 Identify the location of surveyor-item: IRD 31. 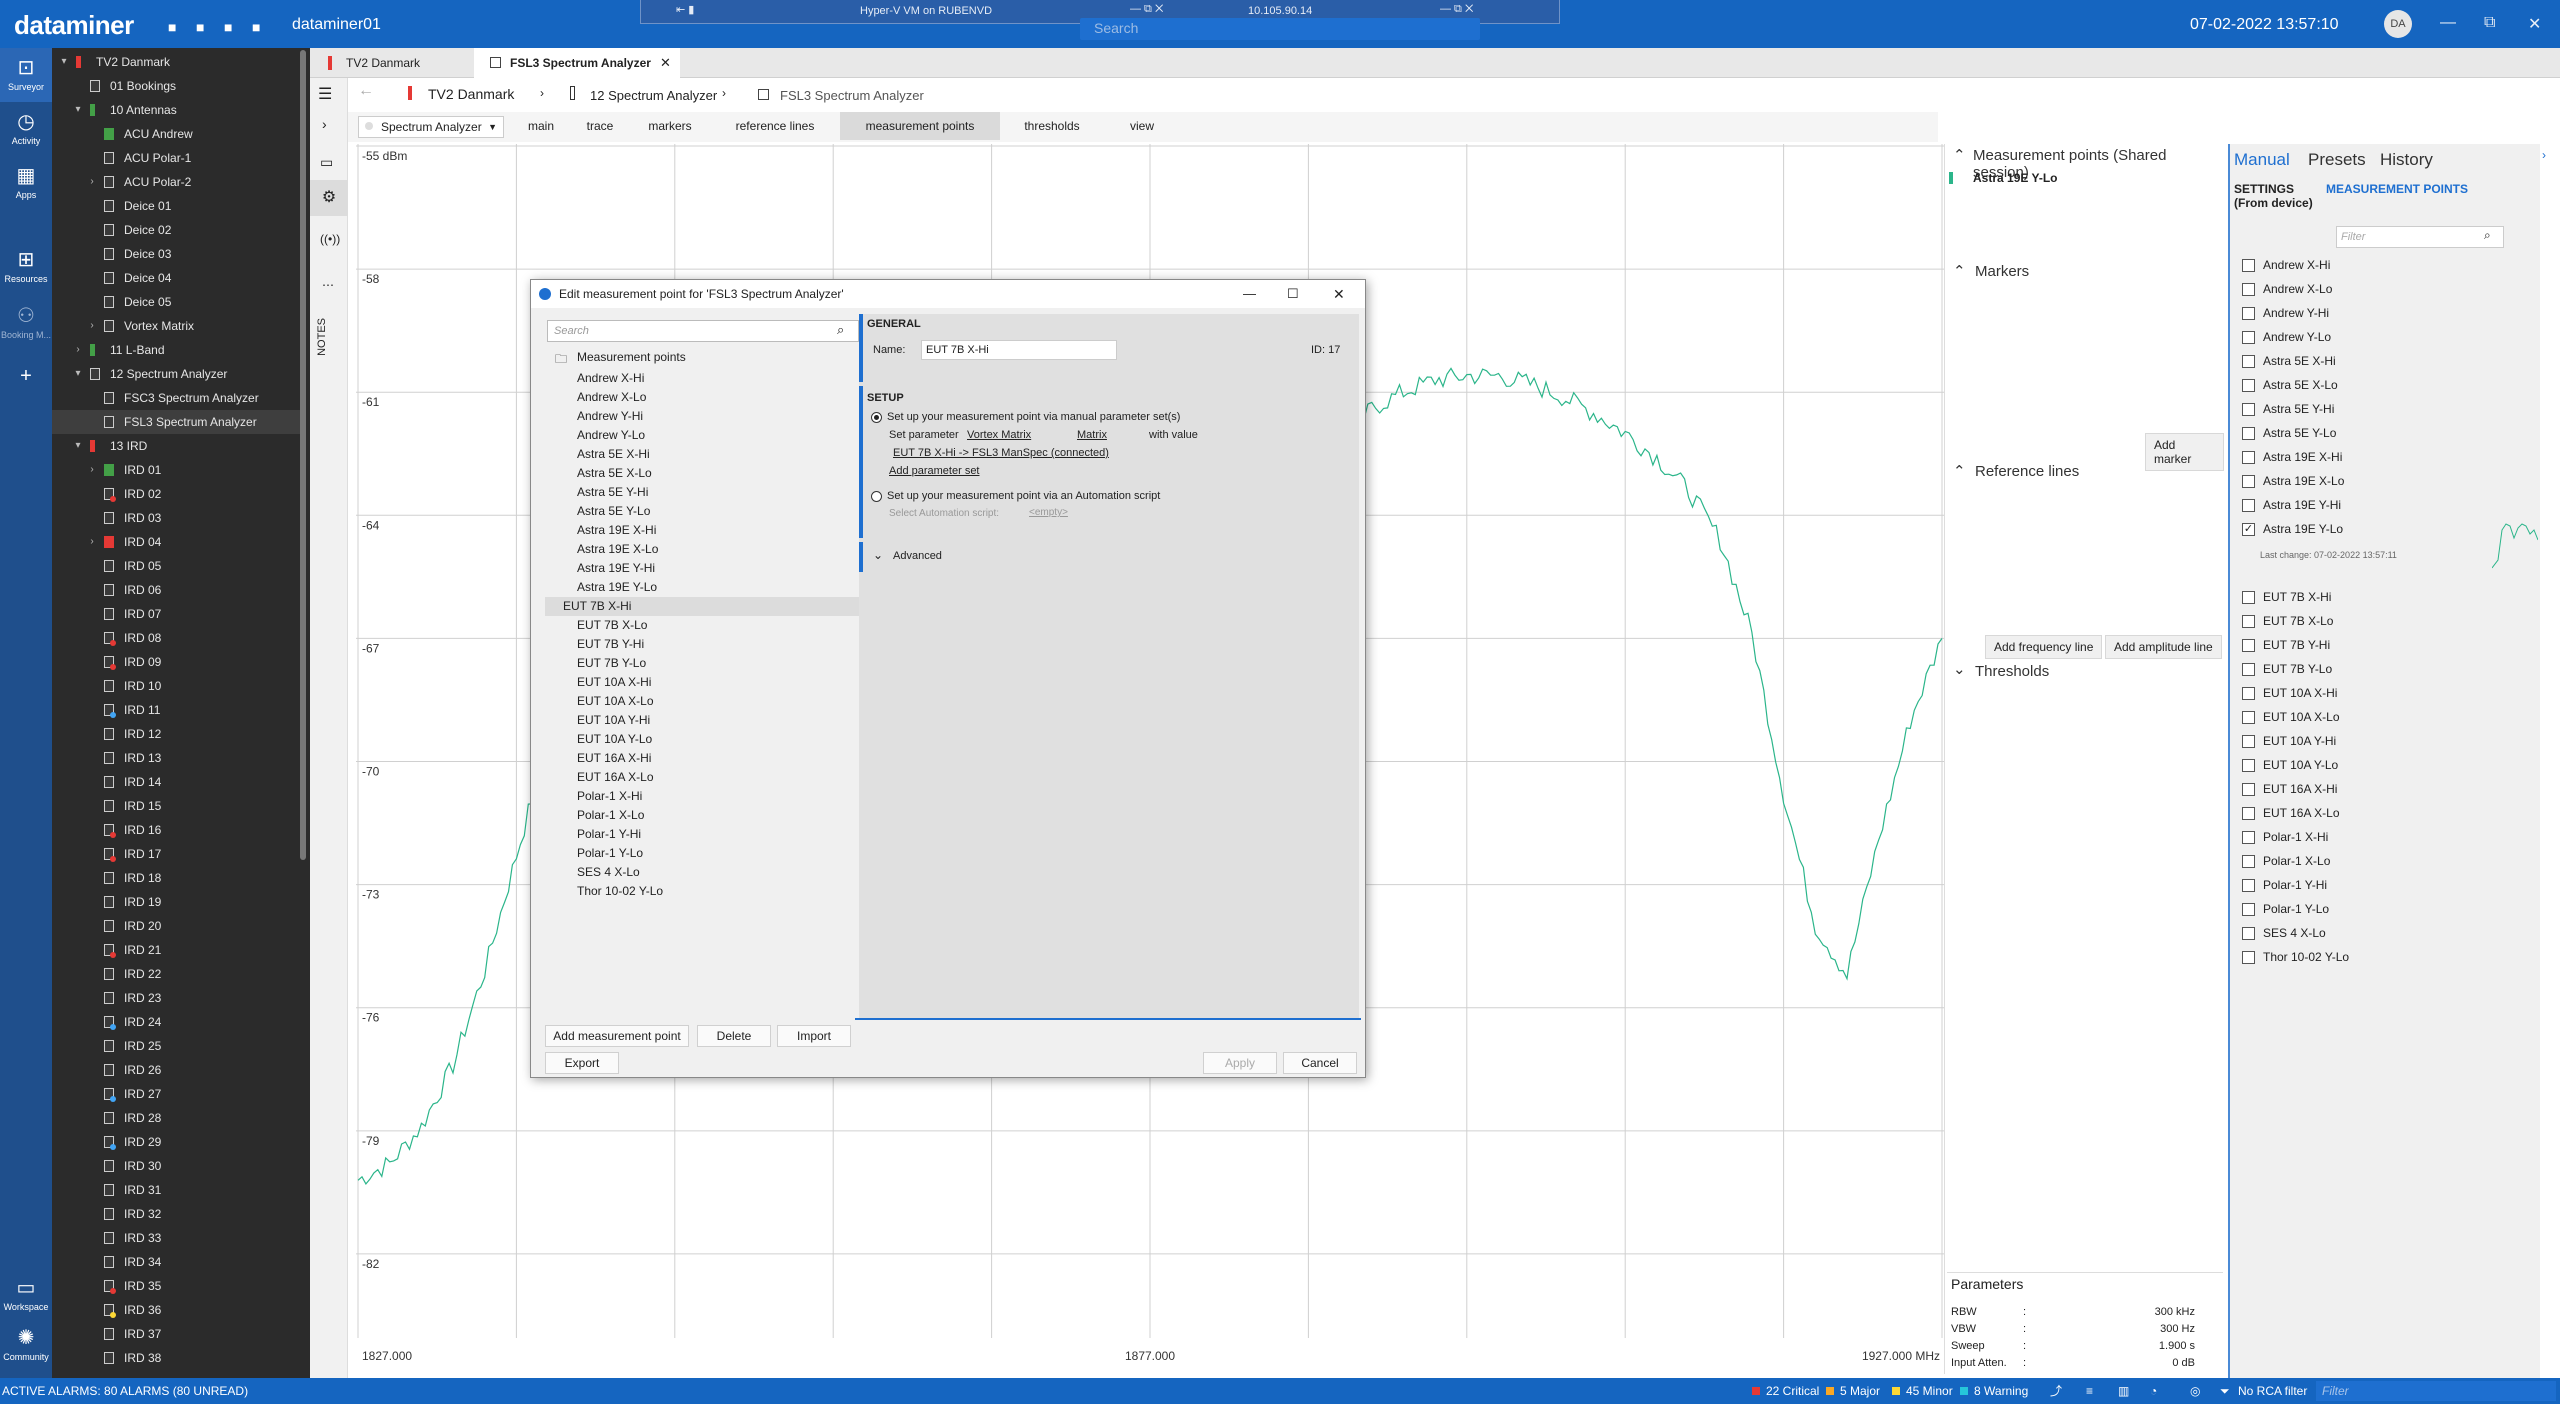
(176, 1190).